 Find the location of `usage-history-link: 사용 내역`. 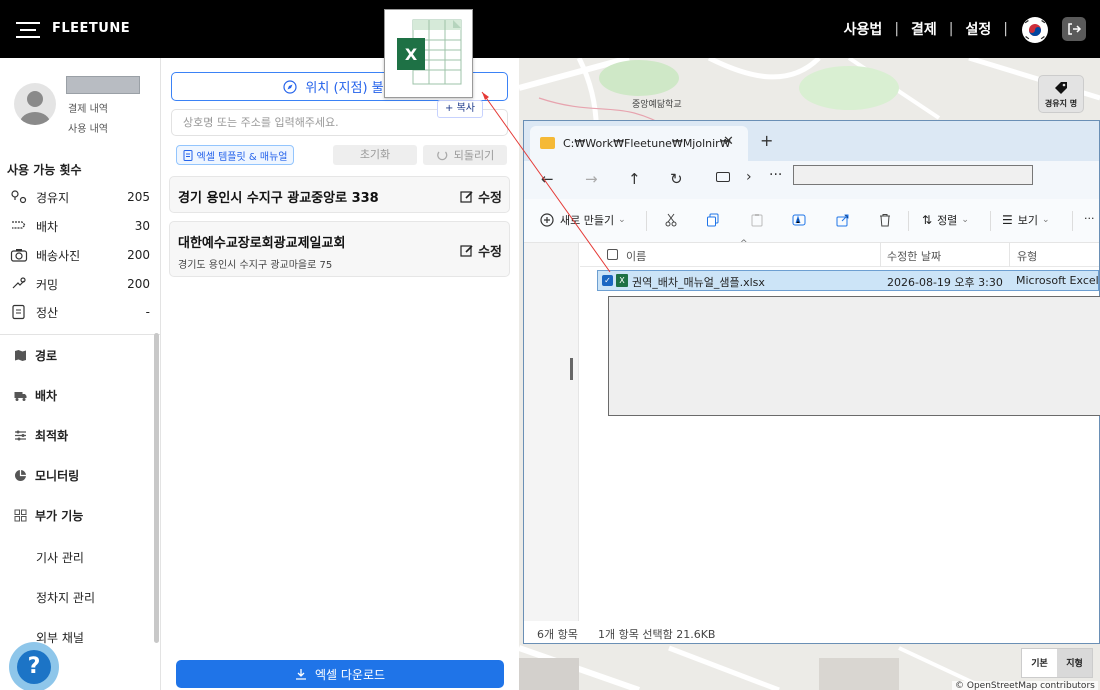

usage-history-link: 사용 내역 is located at coordinates (88, 127).